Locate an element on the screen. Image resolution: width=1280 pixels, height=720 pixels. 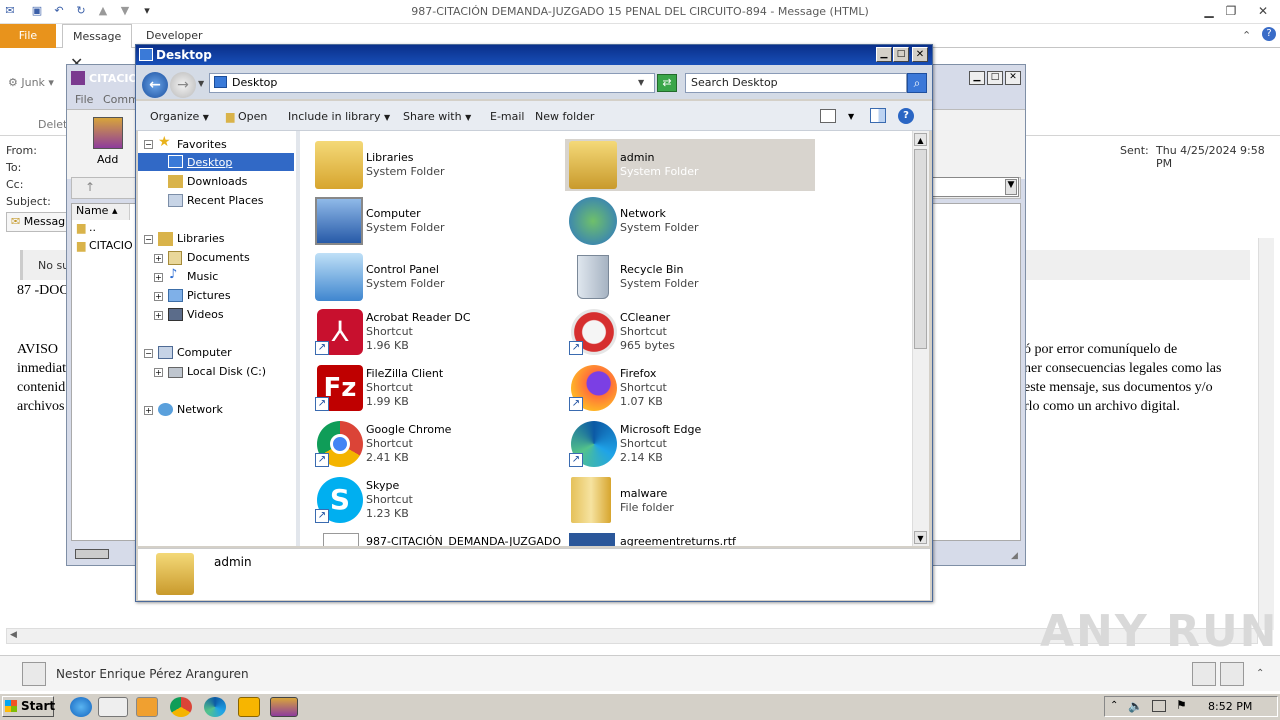
view-dropdown-icon: ▼ is located at coordinates (851, 116).